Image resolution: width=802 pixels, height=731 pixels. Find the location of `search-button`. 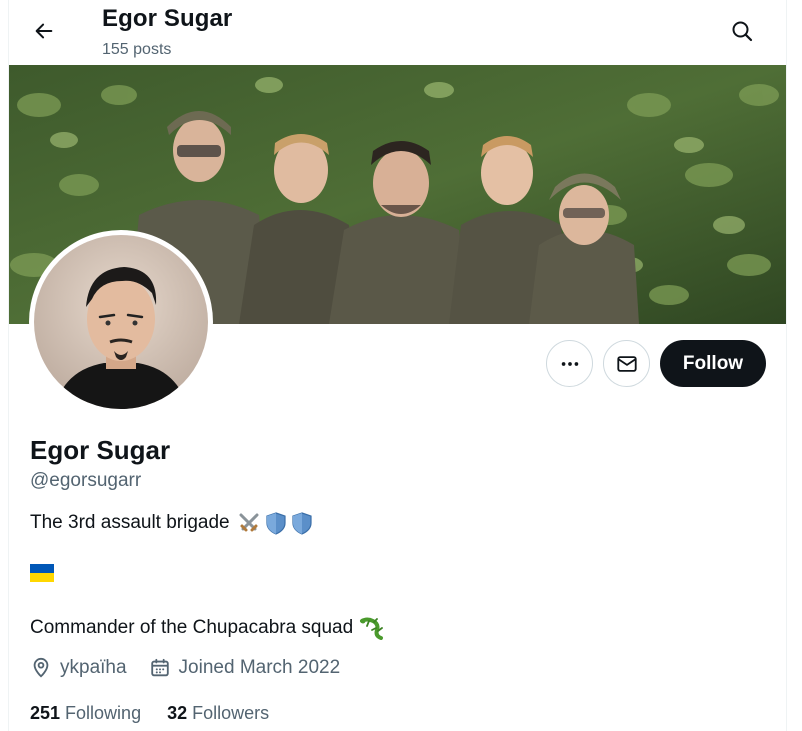

search-button is located at coordinates (742, 31).